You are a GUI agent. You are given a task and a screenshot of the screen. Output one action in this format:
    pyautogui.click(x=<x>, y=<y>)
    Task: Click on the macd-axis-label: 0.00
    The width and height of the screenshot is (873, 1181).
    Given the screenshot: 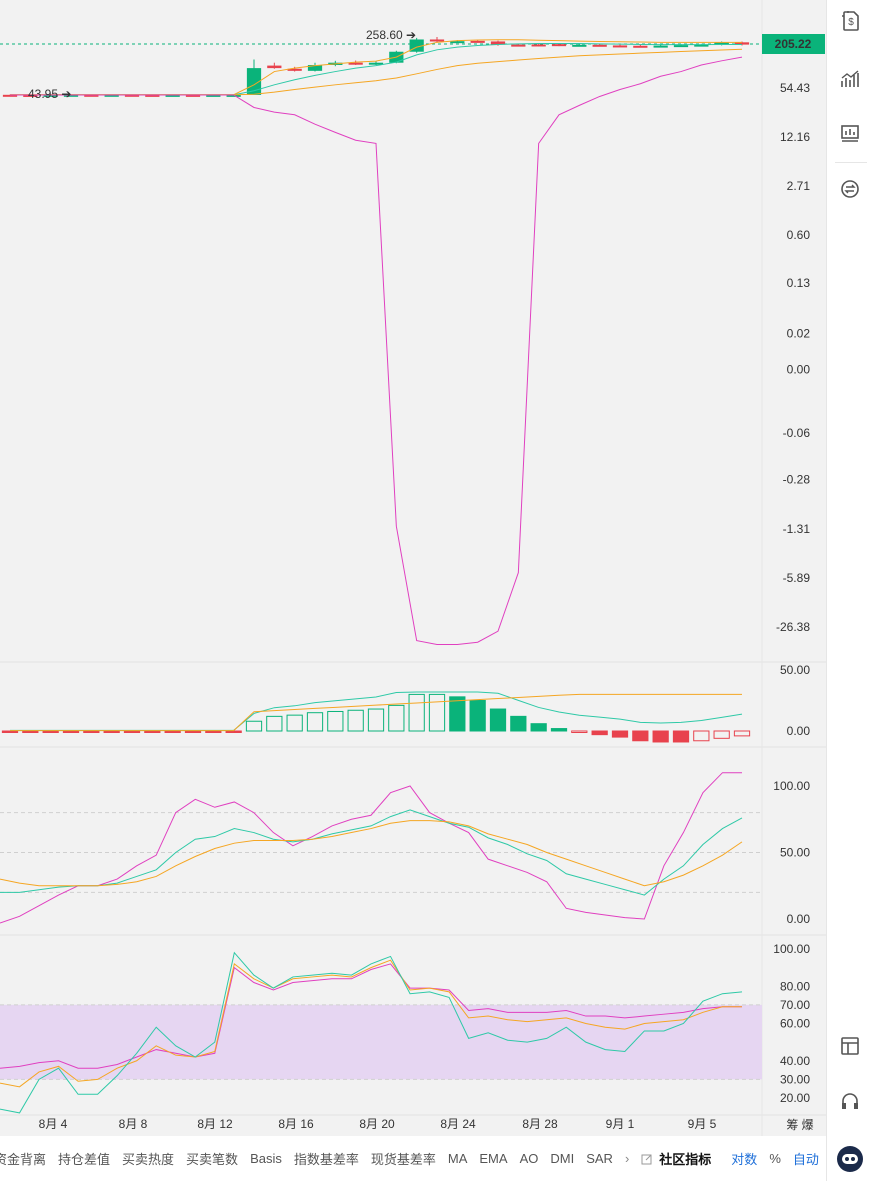 What is the action you would take?
    pyautogui.click(x=799, y=731)
    